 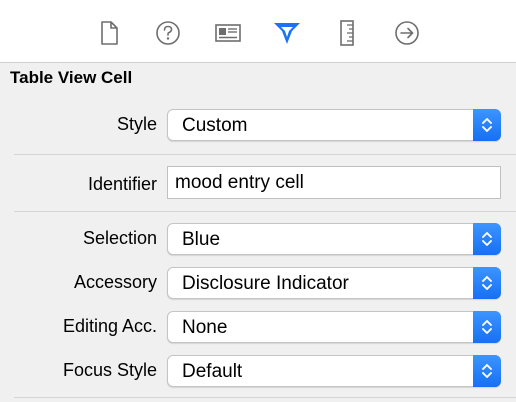 I want to click on selection-popup: Blue, so click(x=334, y=239).